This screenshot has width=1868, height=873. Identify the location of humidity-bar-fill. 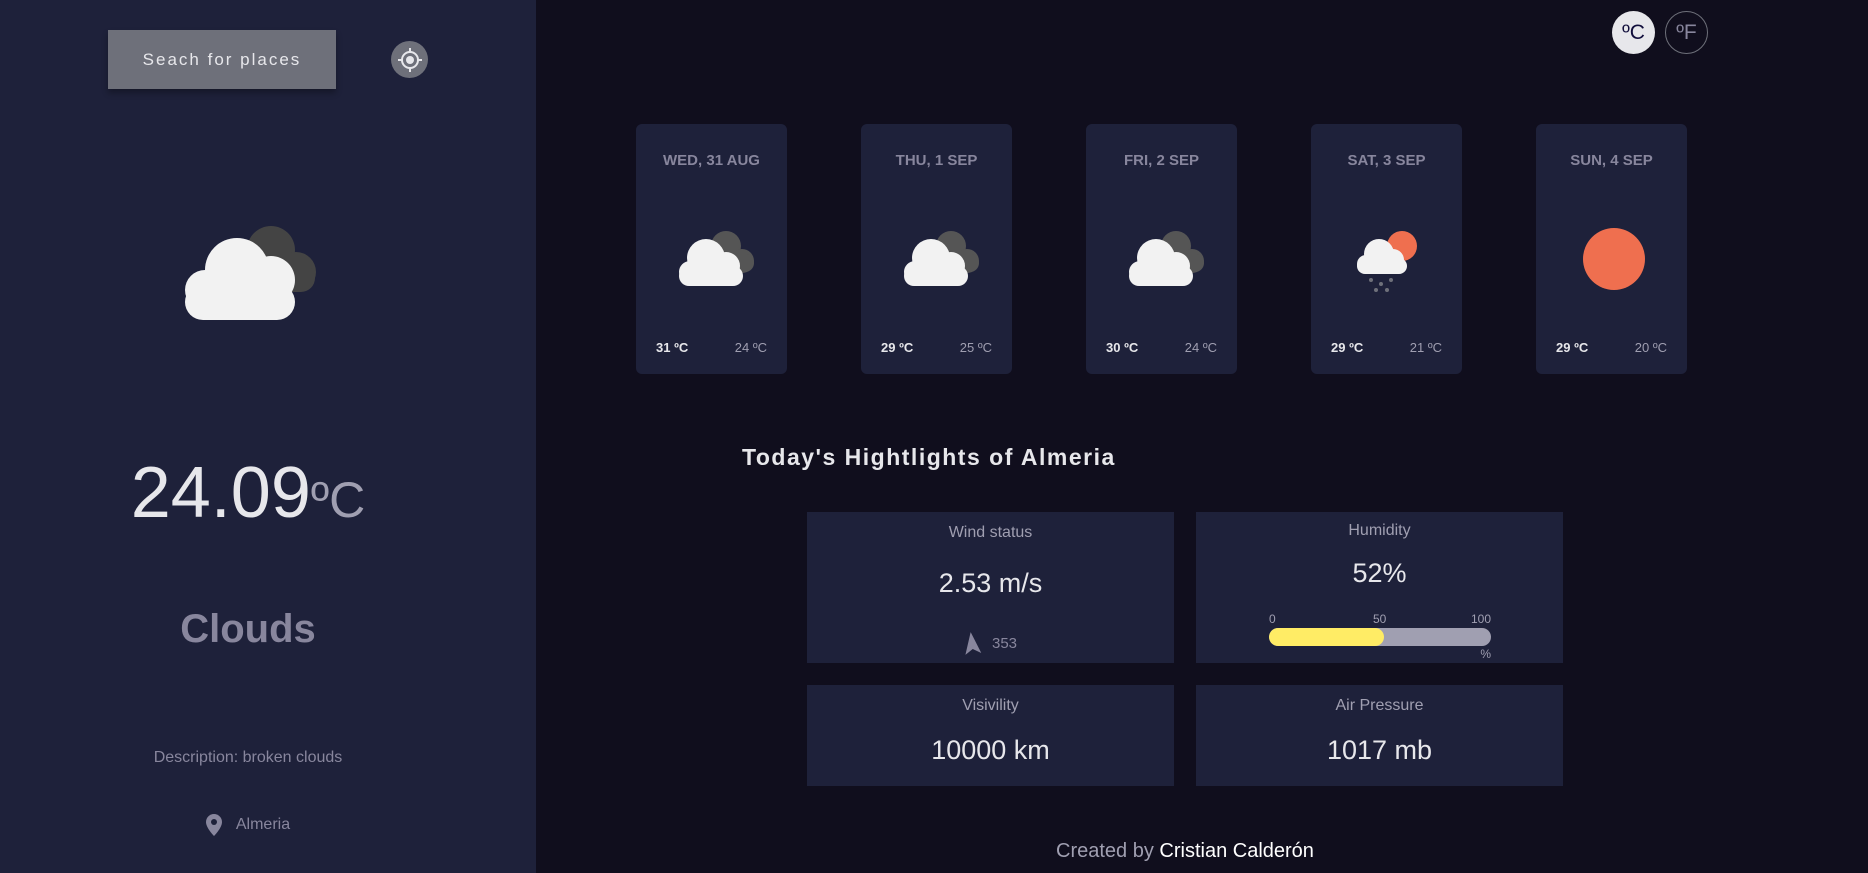
(1327, 637).